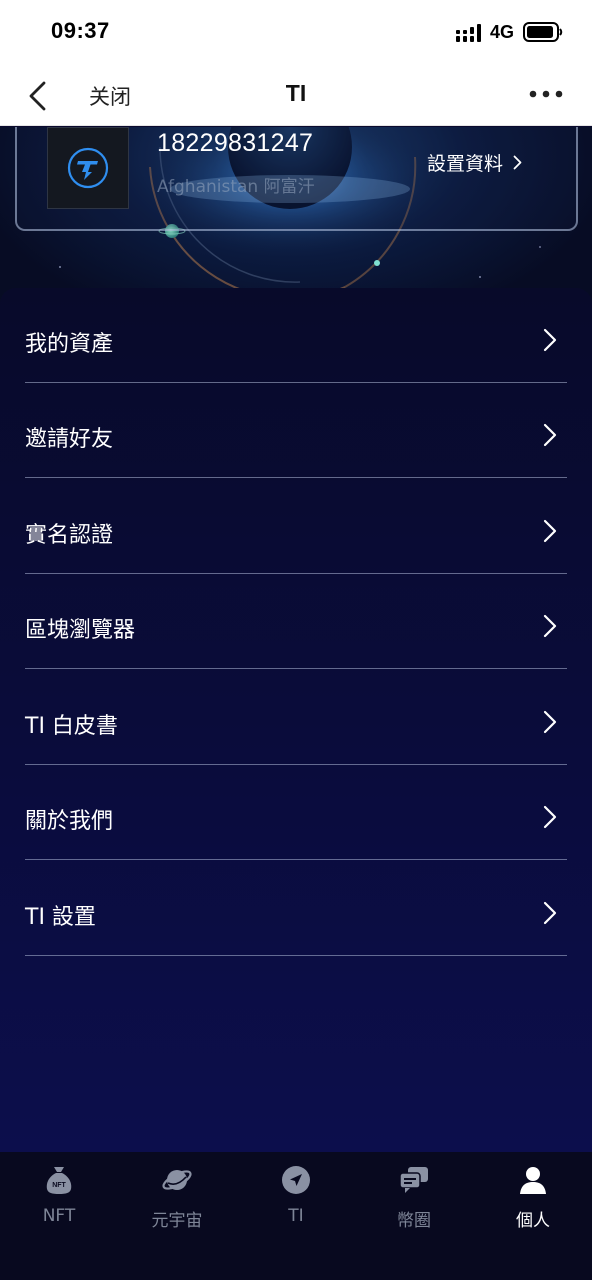 The image size is (592, 1280). I want to click on phone-number: 18229831247, so click(235, 143).